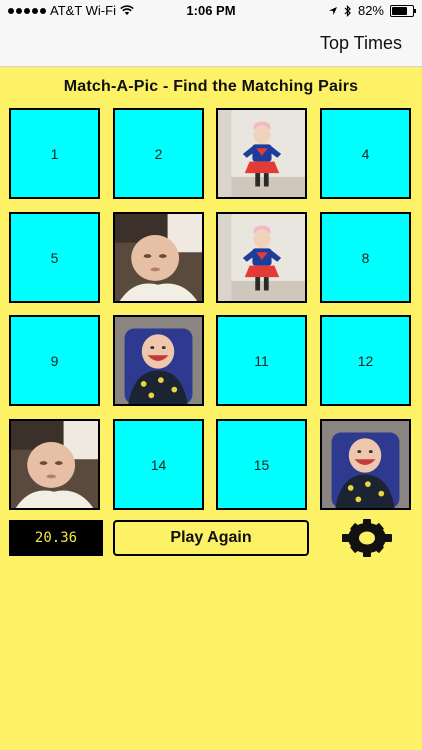 This screenshot has height=750, width=422. I want to click on card-hidden: 4, so click(365, 153).